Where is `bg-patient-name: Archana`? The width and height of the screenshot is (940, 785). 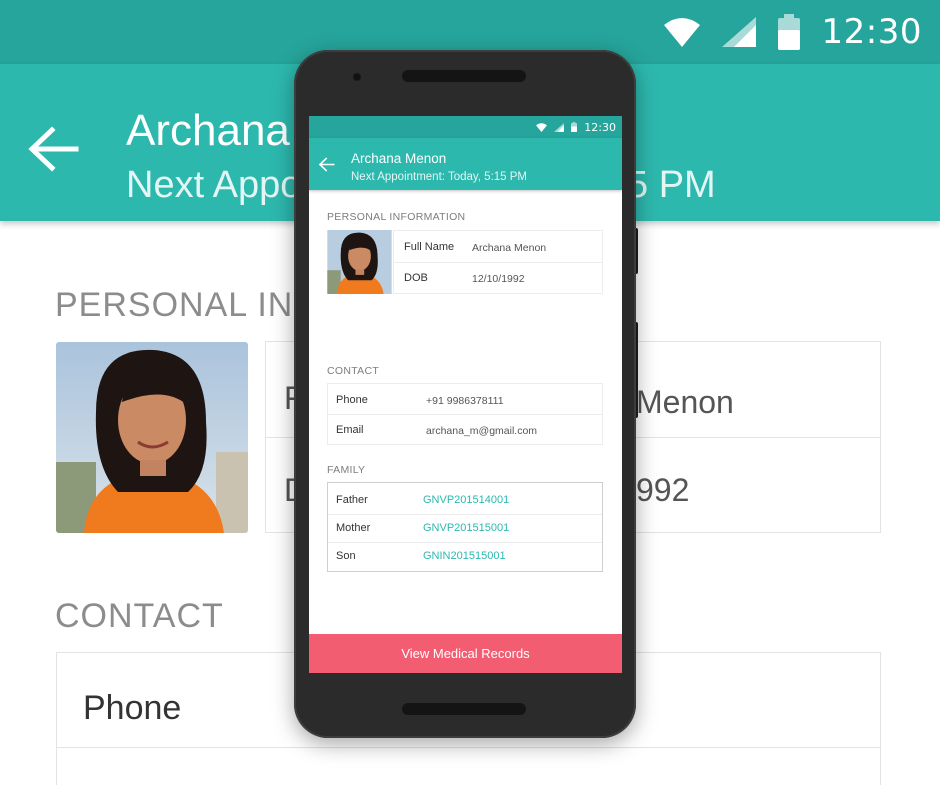 bg-patient-name: Archana is located at coordinates (208, 130).